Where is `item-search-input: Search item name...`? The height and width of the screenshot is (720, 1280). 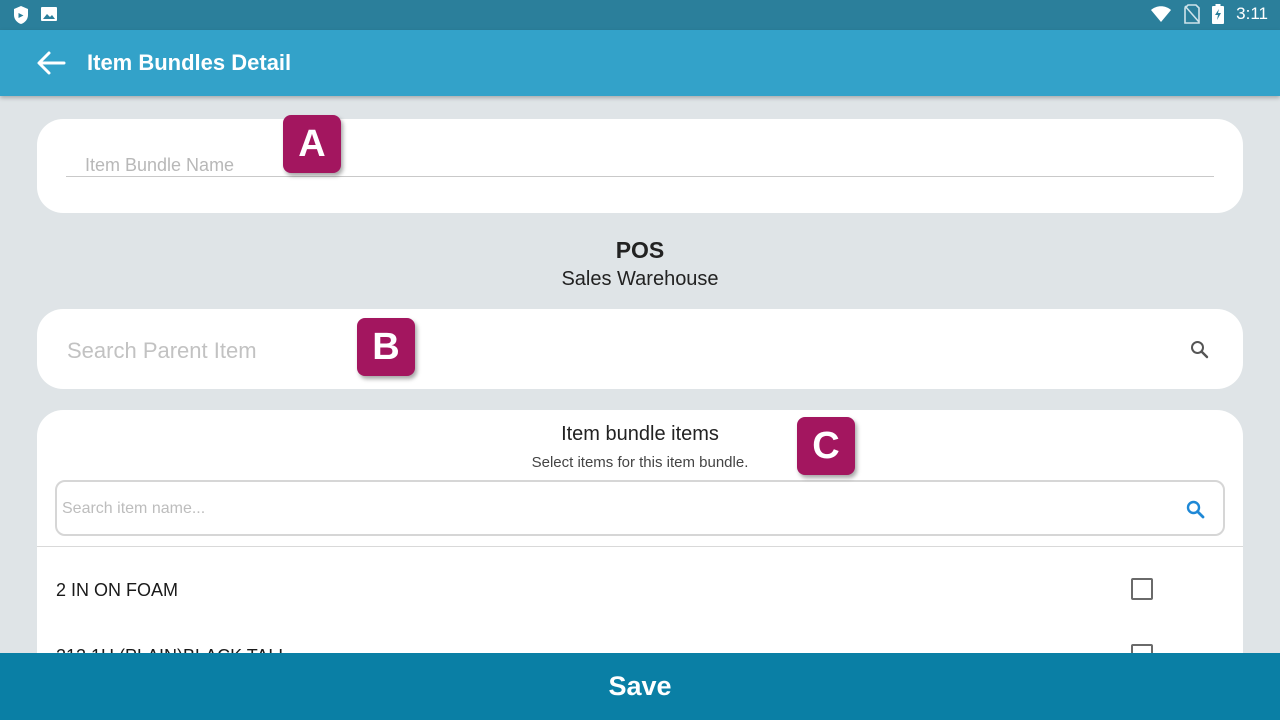 item-search-input: Search item name... is located at coordinates (640, 508).